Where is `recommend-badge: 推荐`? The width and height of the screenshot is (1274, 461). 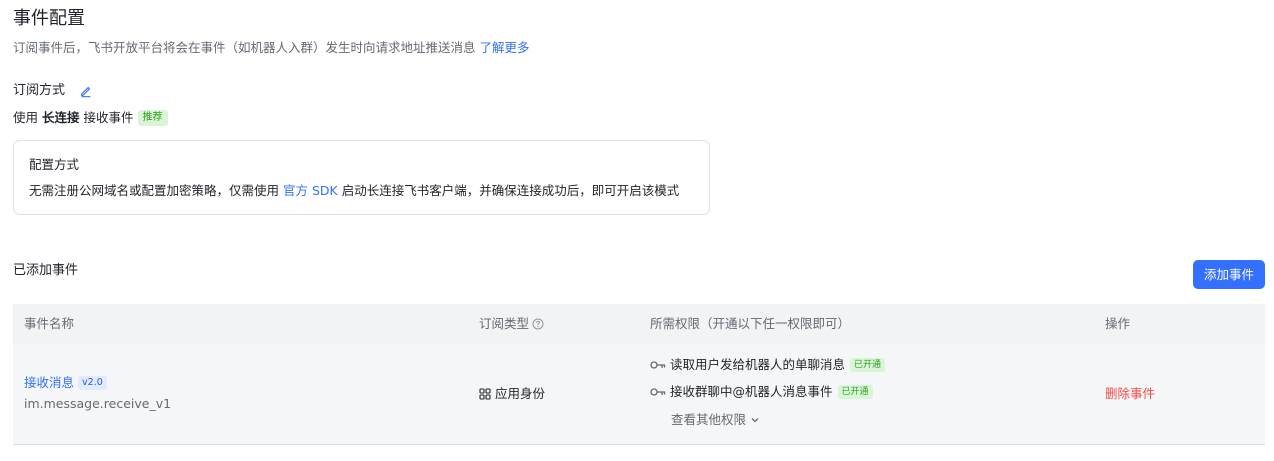
recommend-badge: 推荐 is located at coordinates (152, 118).